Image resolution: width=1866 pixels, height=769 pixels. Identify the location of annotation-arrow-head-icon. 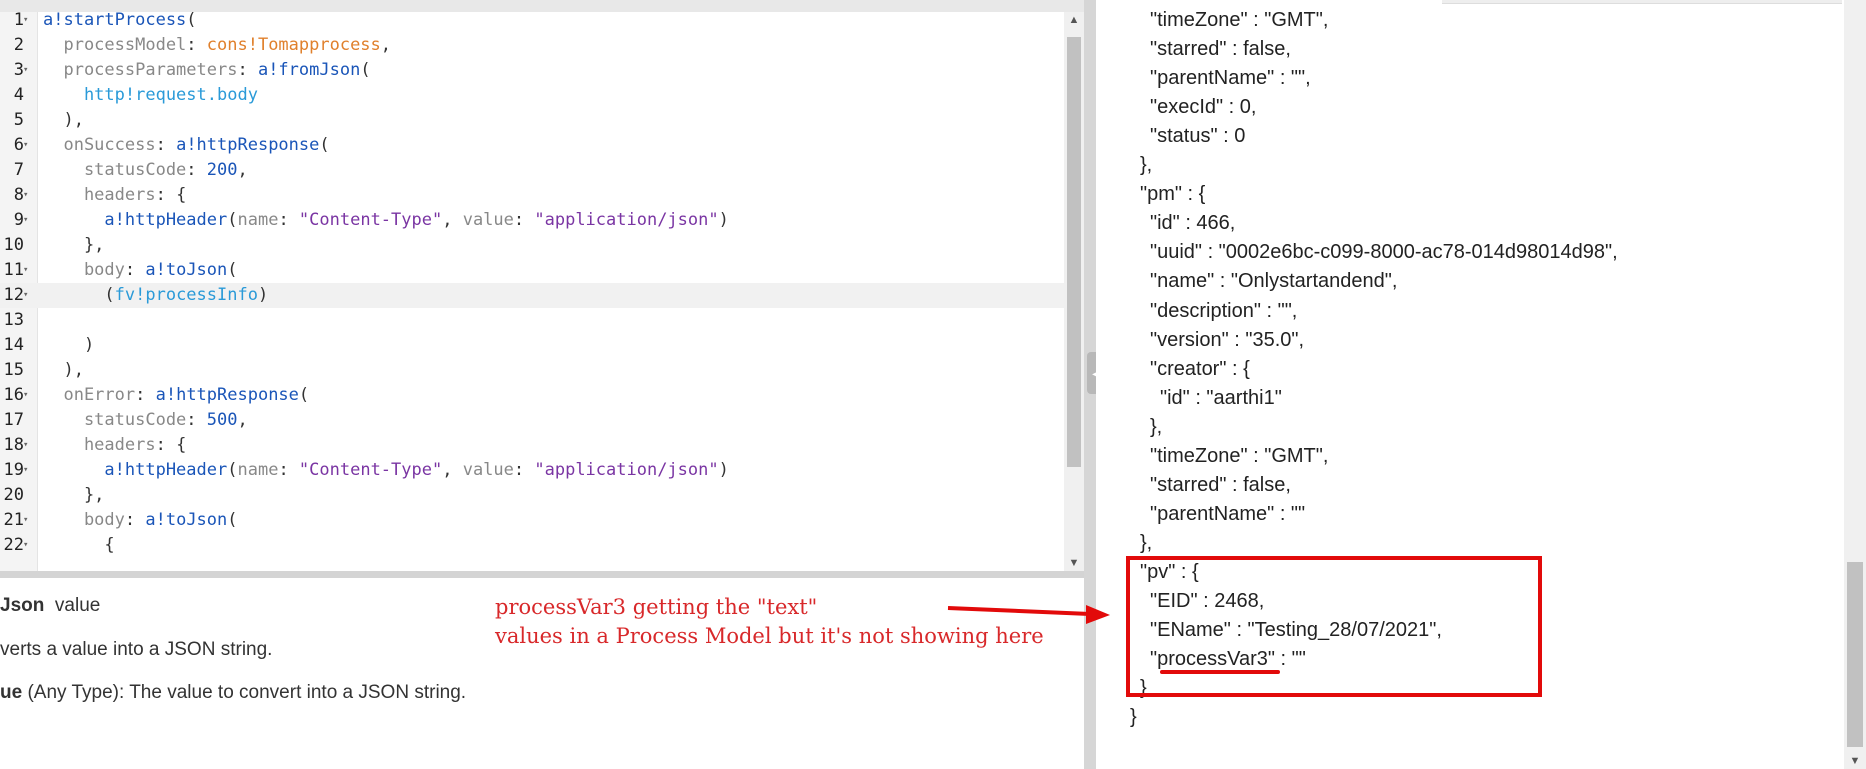
(1098, 614).